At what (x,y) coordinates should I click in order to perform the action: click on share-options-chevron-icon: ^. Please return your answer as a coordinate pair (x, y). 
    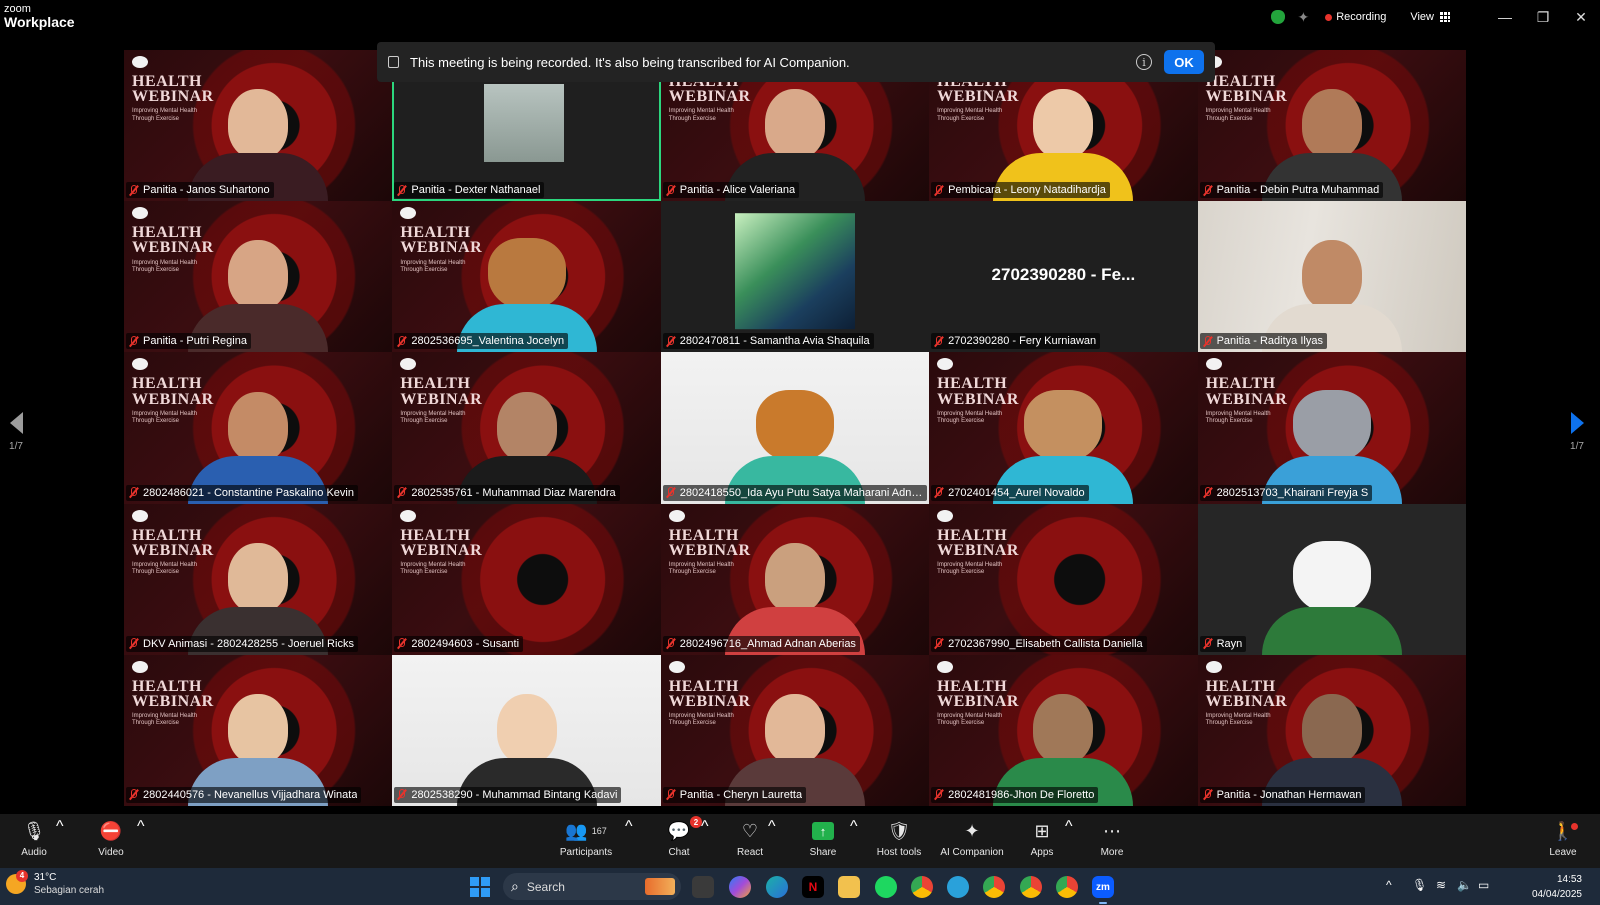
    Looking at the image, I should click on (854, 841).